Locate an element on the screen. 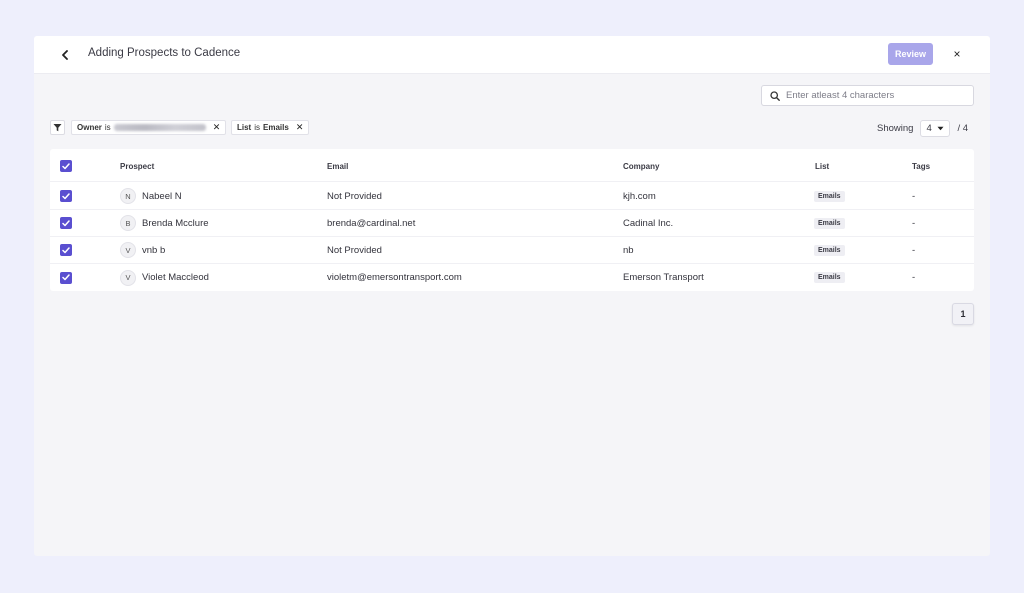 The width and height of the screenshot is (1024, 593). page-size-select: 4 is located at coordinates (935, 128).